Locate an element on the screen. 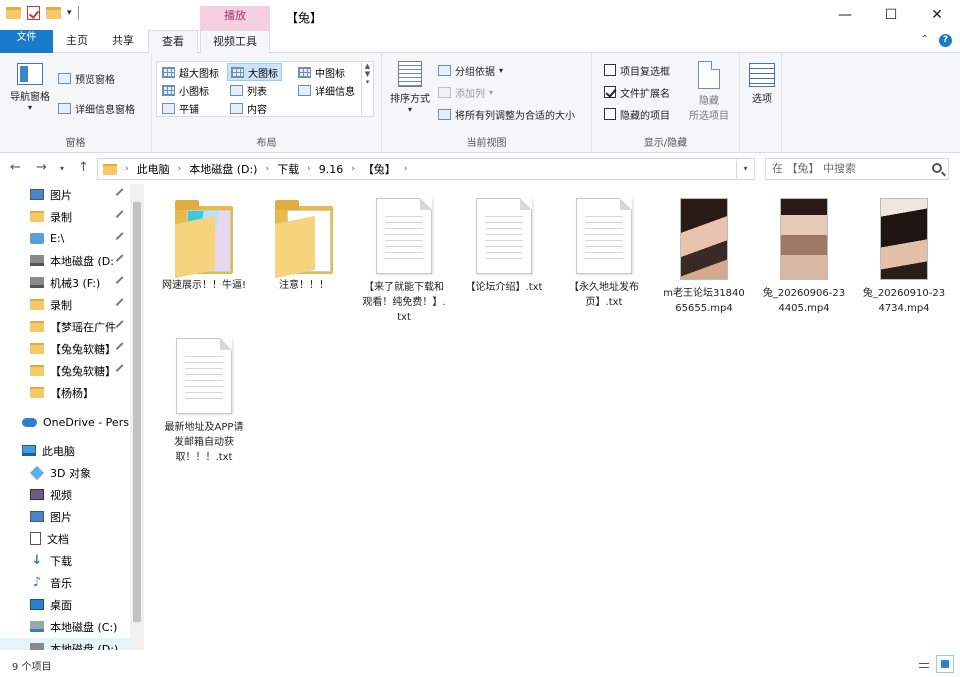 The width and height of the screenshot is (960, 677). details-pane-button: 详细信息窗格 is located at coordinates (96, 108).